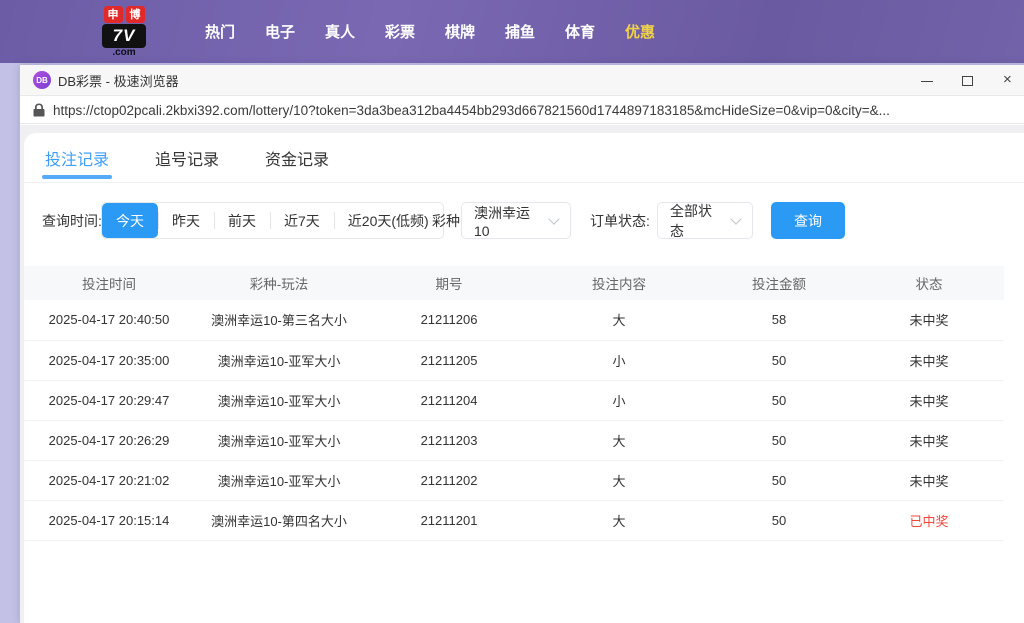 The height and width of the screenshot is (623, 1024). What do you see at coordinates (124, 14) in the screenshot?
I see `logo-badges: 申 博` at bounding box center [124, 14].